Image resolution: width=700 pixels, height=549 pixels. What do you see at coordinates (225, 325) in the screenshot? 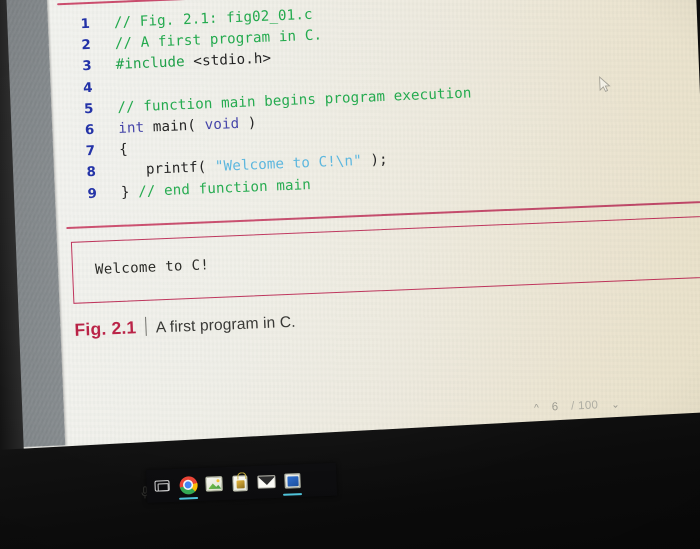
I see `figure-caption-text: A first program in C.` at bounding box center [225, 325].